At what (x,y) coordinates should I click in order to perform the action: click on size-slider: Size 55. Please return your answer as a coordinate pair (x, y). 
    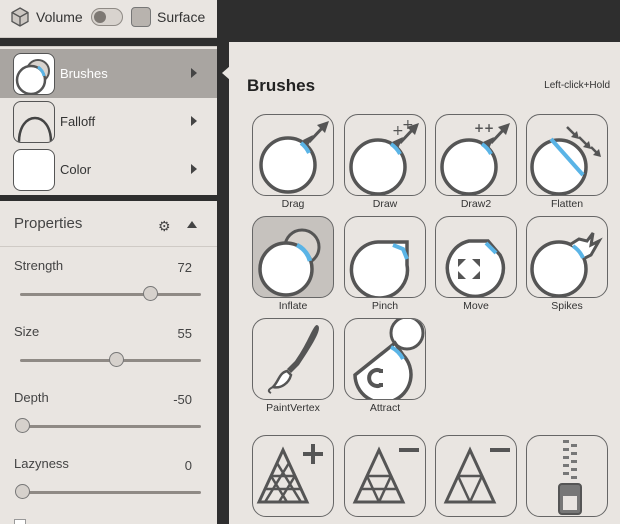
    Looking at the image, I should click on (108, 357).